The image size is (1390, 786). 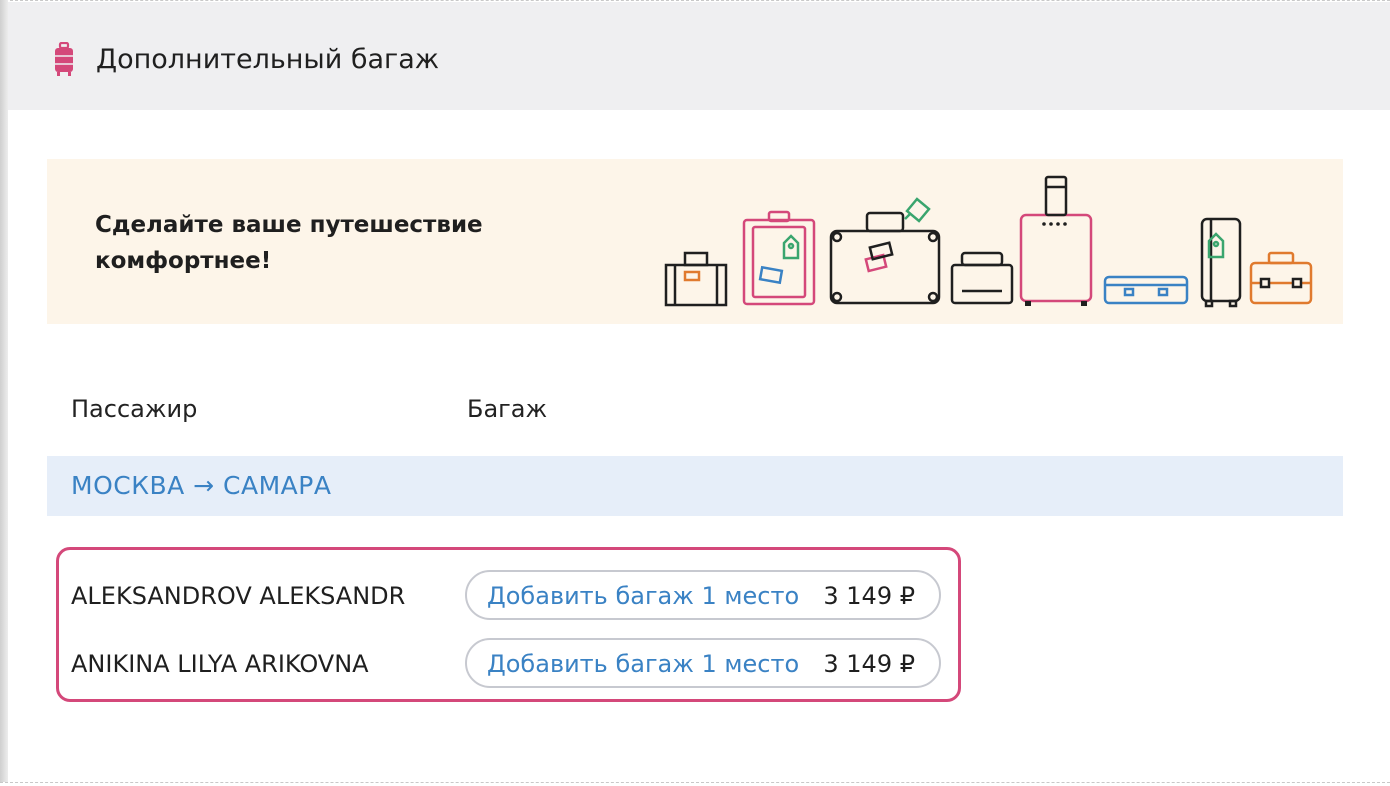 I want to click on suitcase-icon, so click(x=64, y=59).